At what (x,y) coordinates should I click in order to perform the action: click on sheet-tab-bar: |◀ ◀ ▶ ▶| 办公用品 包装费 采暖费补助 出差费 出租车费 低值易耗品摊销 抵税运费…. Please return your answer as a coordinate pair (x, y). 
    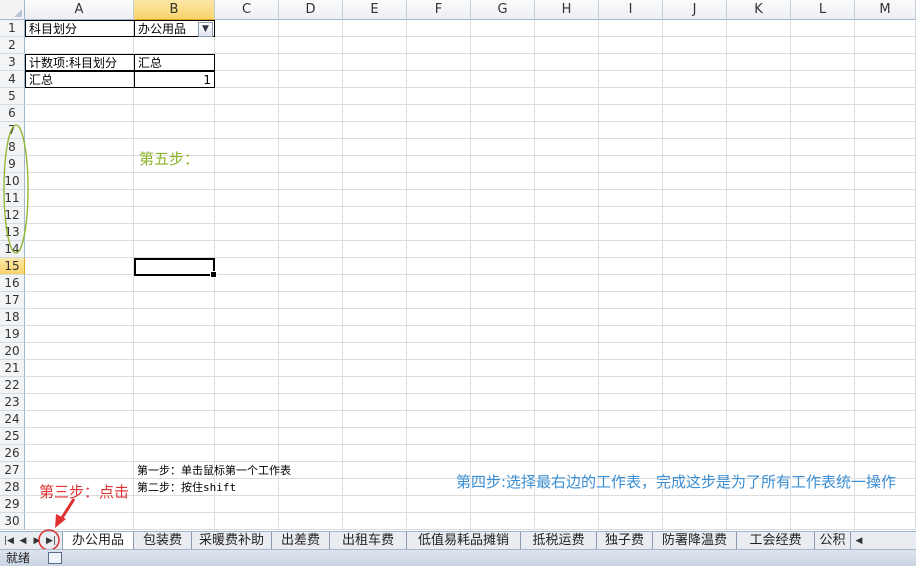
    Looking at the image, I should click on (458, 540).